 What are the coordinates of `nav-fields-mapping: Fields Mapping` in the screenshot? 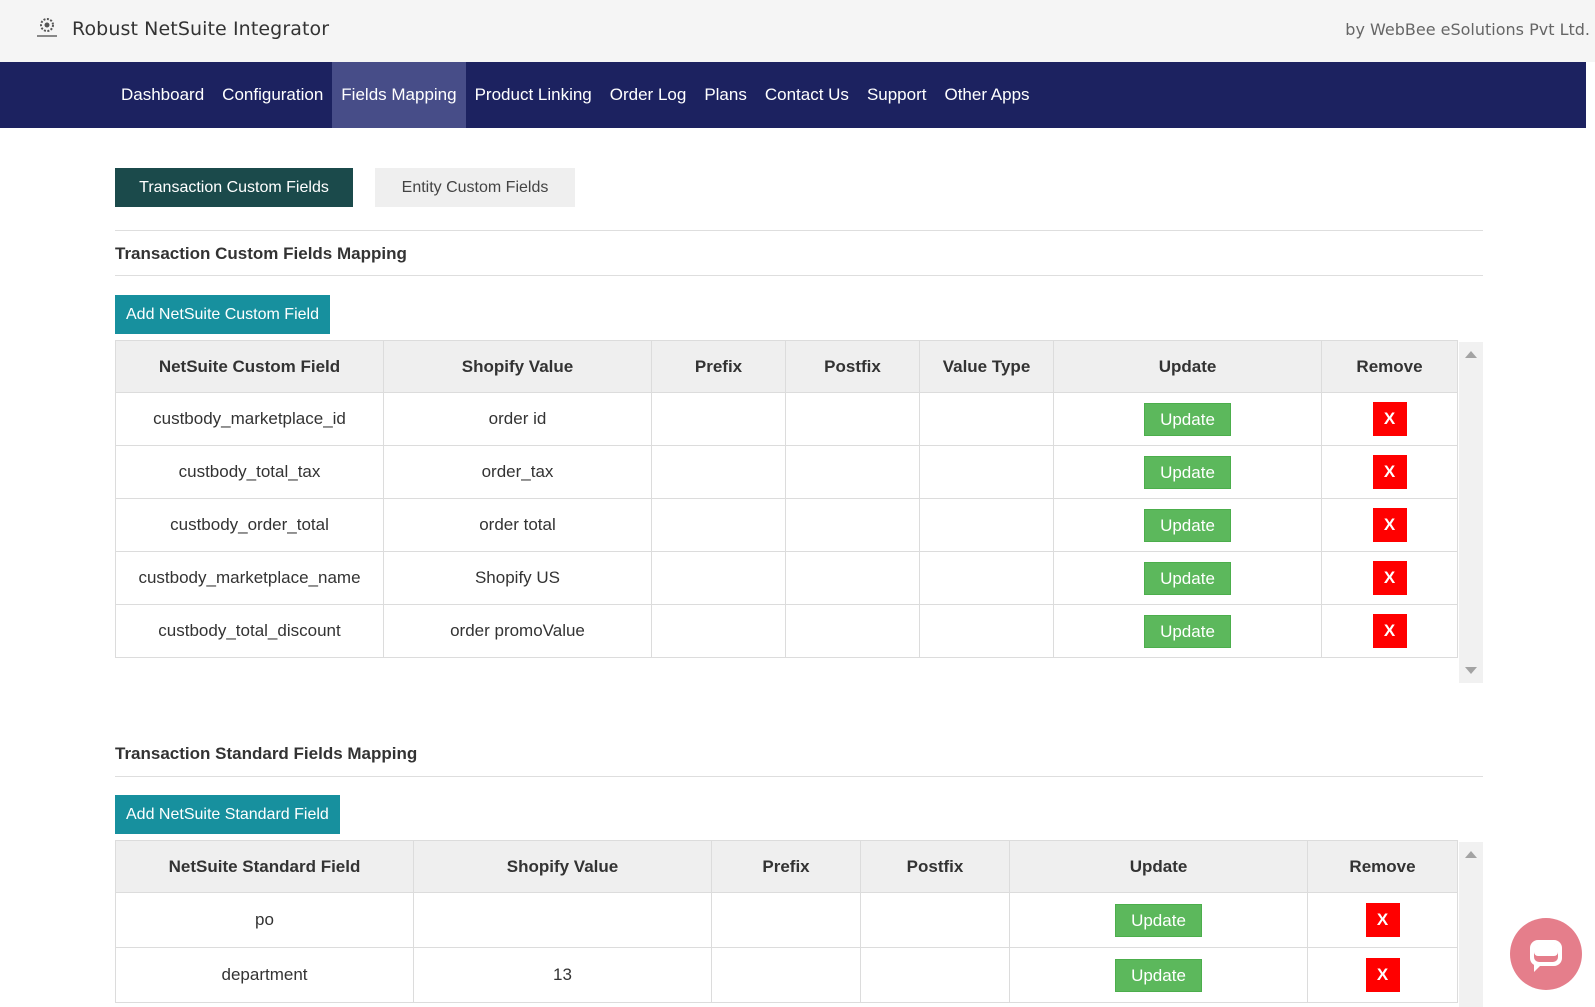 It's located at (399, 95).